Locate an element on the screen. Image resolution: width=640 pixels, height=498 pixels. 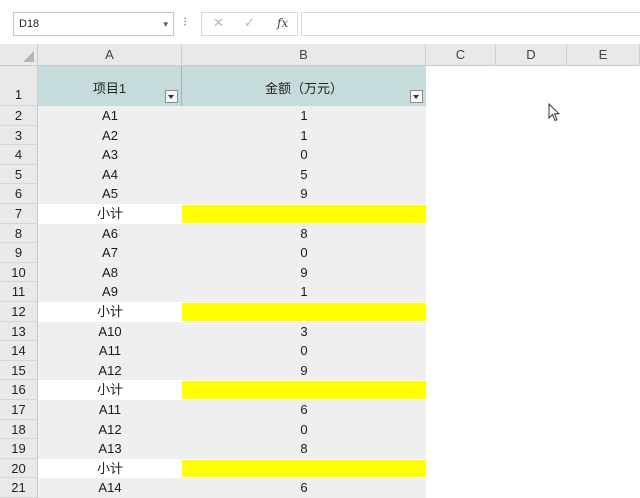
item-cell: A10 is located at coordinates (110, 331).